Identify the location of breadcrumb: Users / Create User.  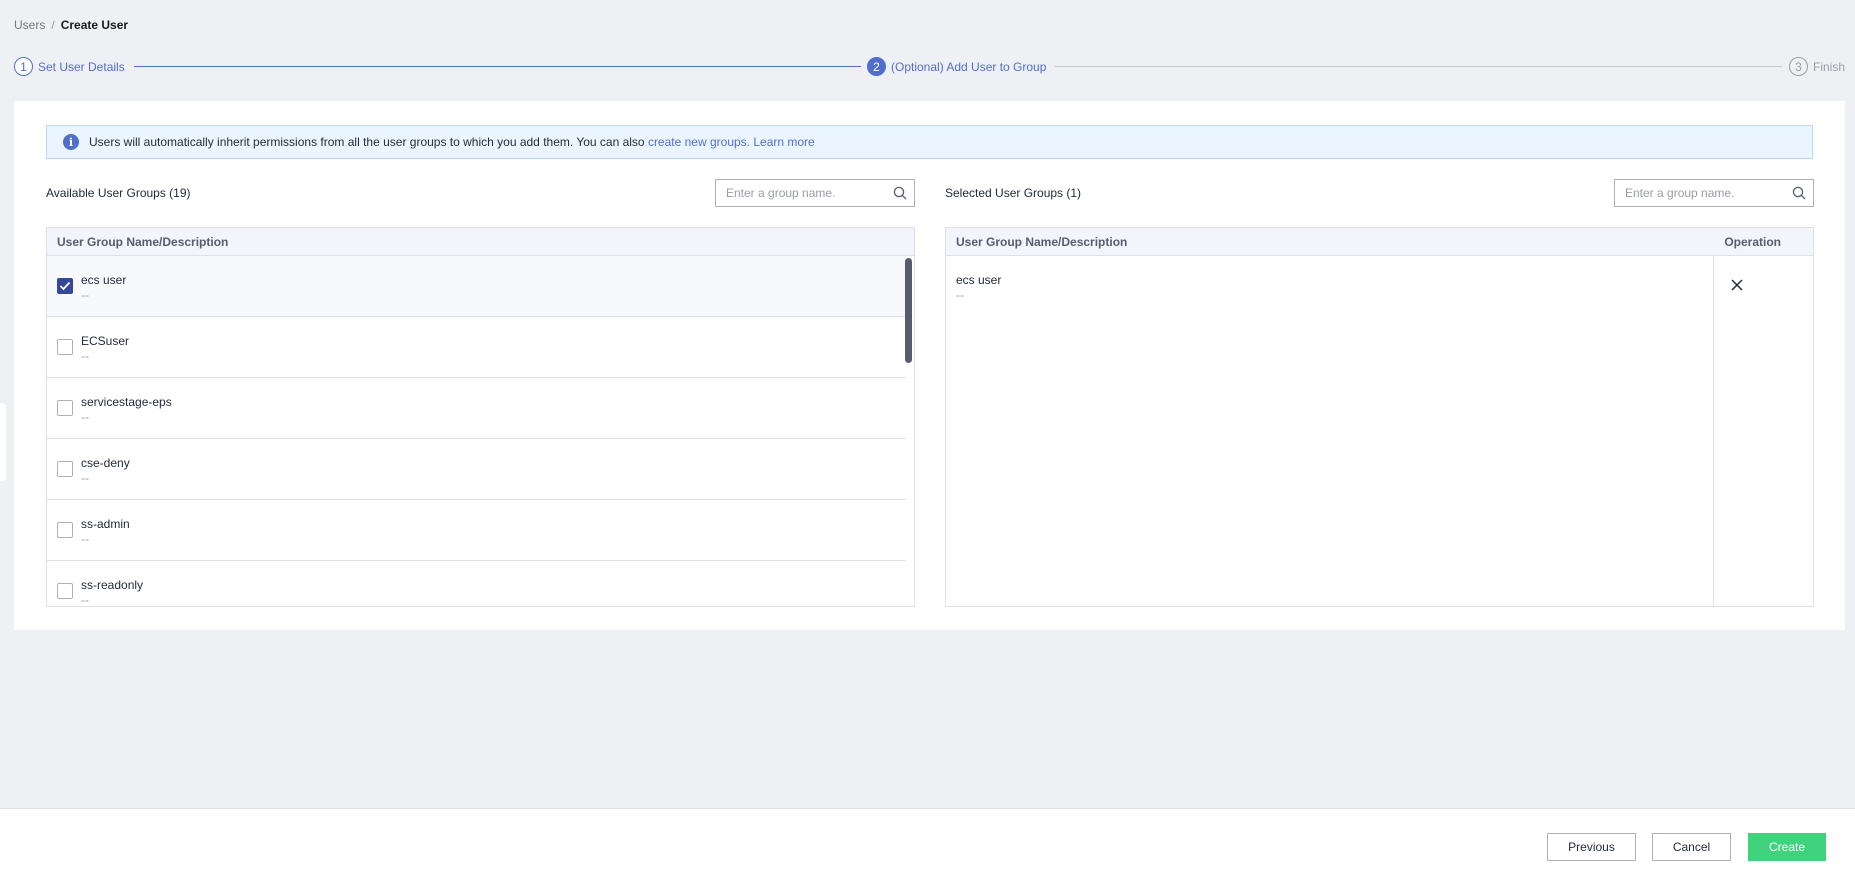
(71, 25).